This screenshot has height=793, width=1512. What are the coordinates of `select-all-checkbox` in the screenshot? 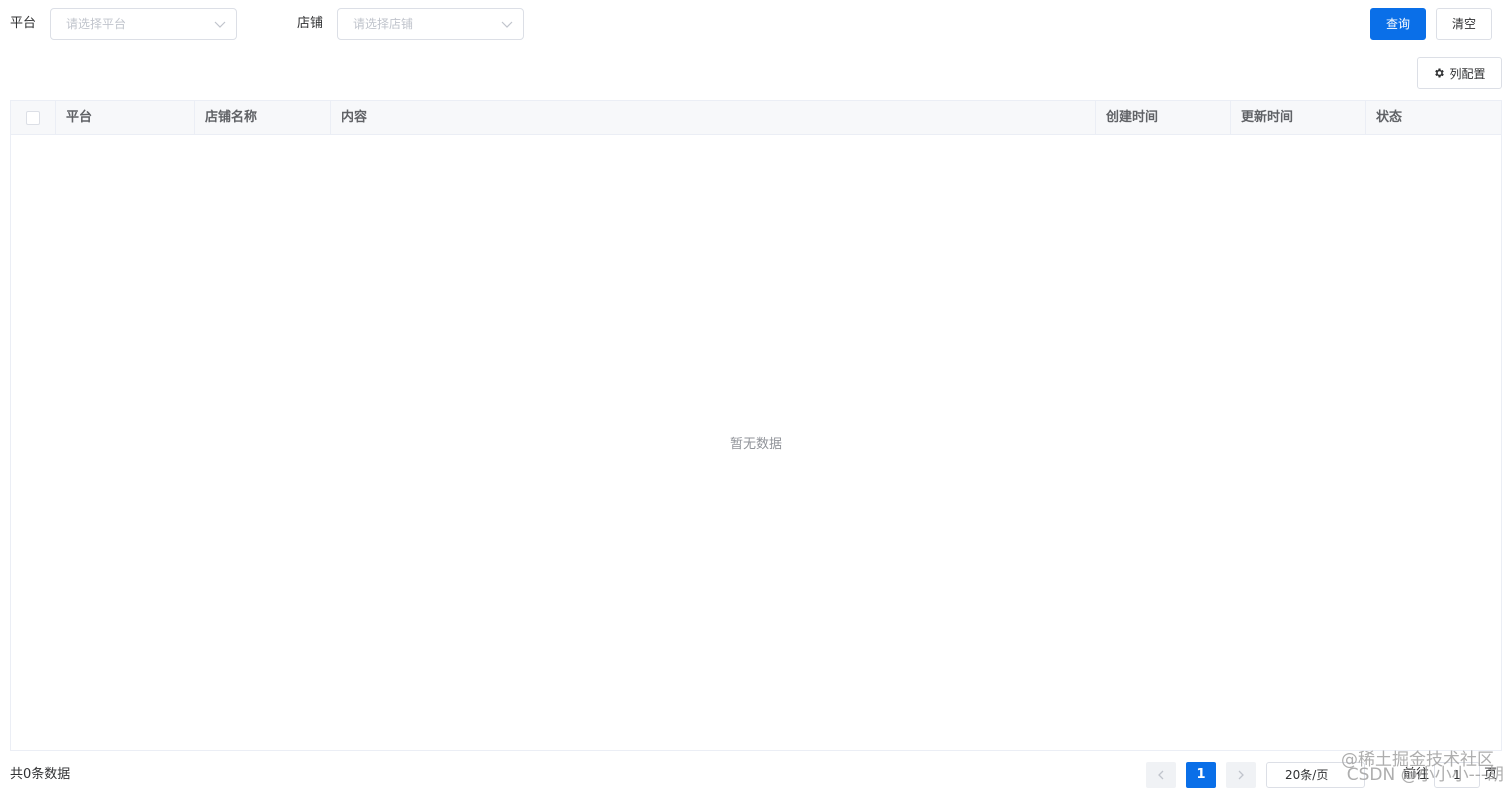 It's located at (33, 118).